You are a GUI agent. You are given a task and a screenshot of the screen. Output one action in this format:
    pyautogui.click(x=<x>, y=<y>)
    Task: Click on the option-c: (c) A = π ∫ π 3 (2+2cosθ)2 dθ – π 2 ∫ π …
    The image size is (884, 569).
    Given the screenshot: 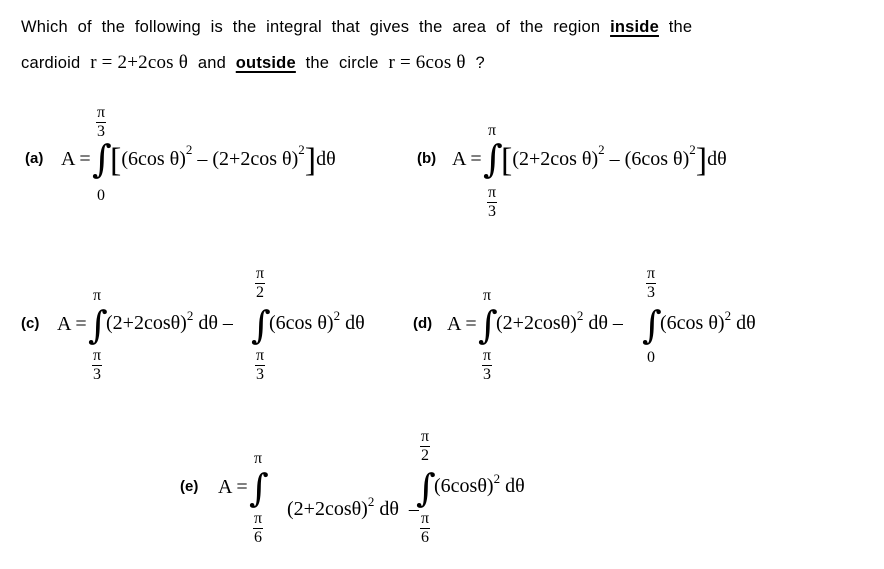 What is the action you would take?
    pyautogui.click(x=200, y=322)
    